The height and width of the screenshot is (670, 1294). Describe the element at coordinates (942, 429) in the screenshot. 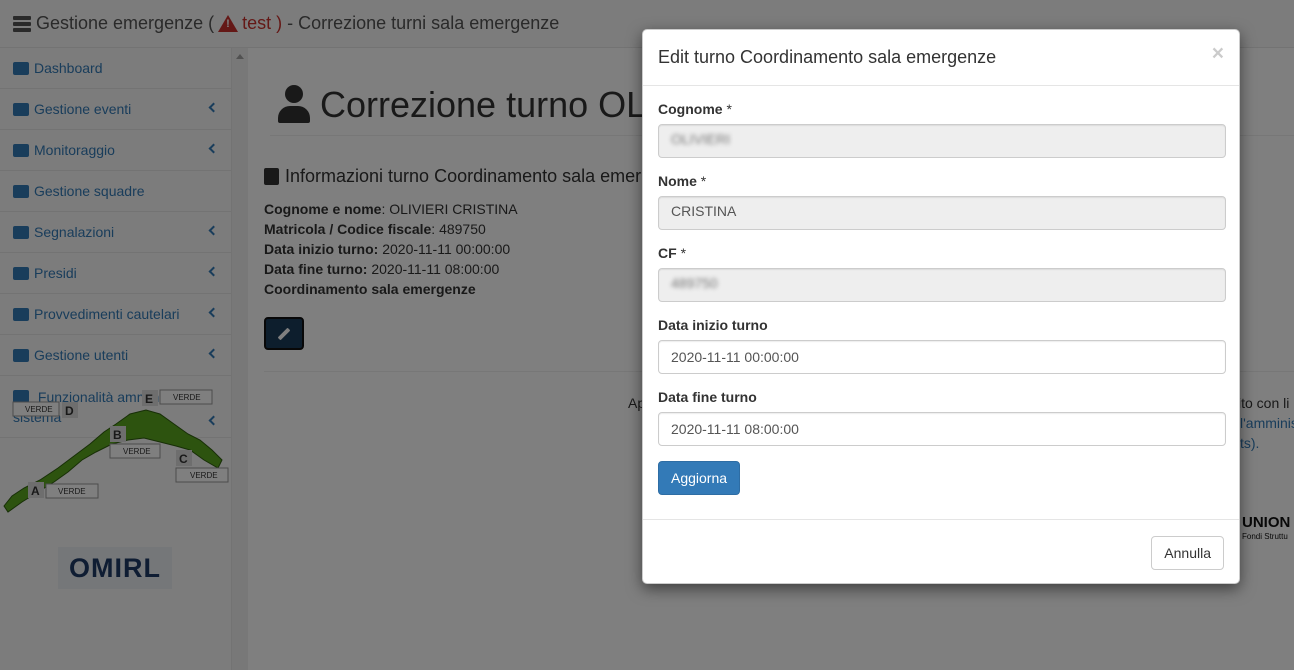

I see `end-date-input` at that location.